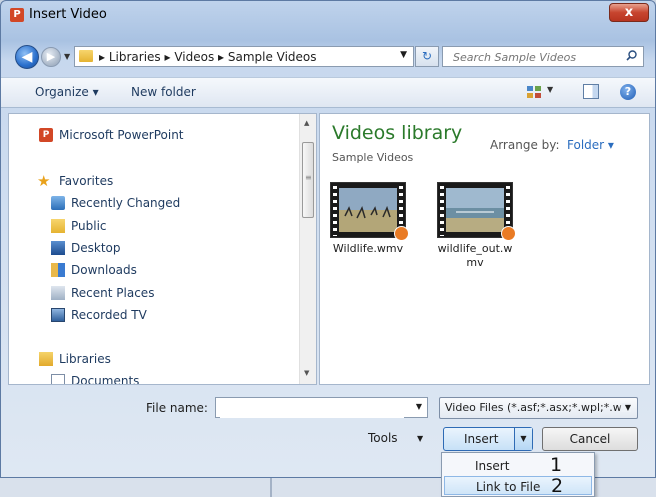  I want to click on scroll-up-icon: ▲, so click(306, 123).